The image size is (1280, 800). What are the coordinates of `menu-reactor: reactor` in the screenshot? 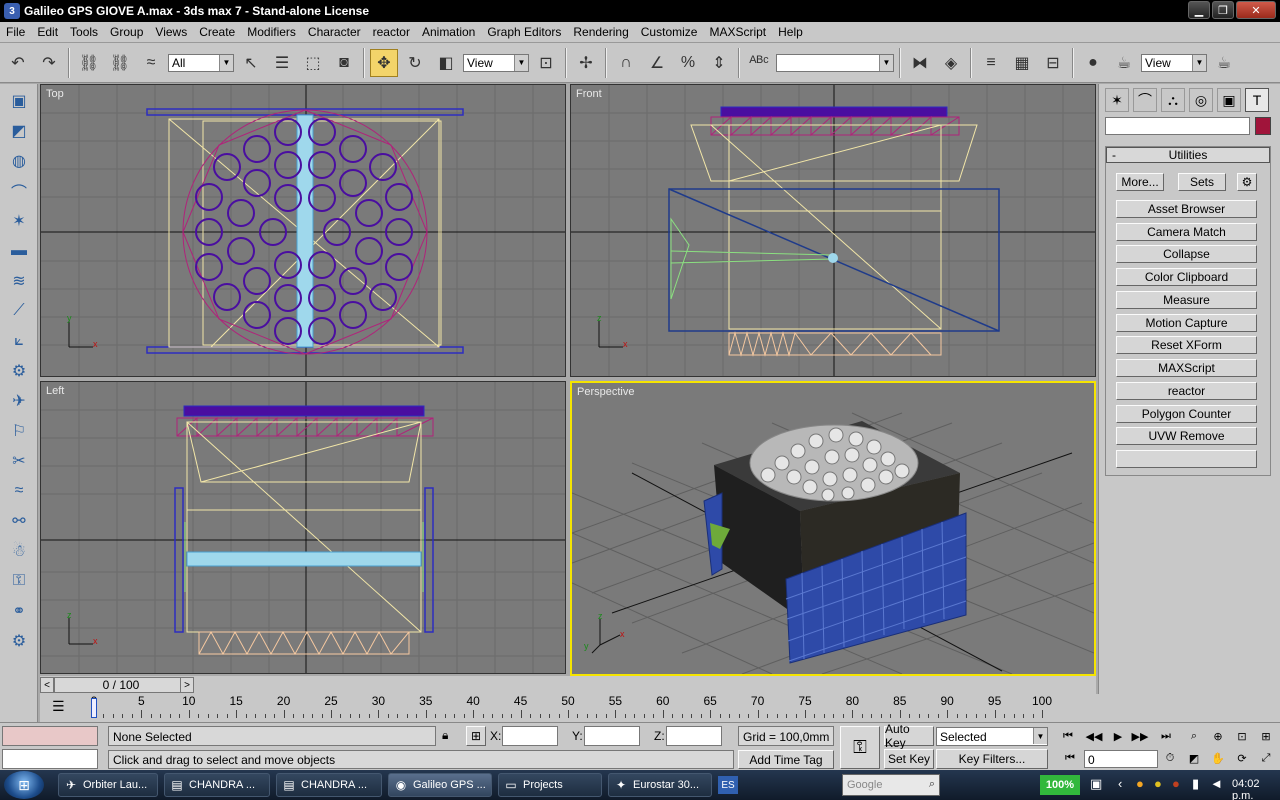 It's located at (391, 32).